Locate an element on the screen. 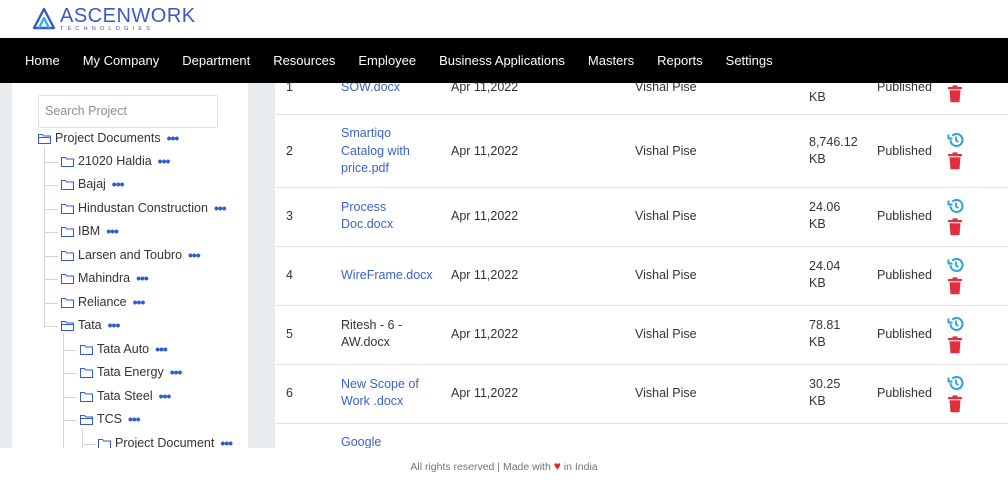 Image resolution: width=1008 pixels, height=485 pixels. tree-node-hindustan-construction: Hindustan Construction ••• is located at coordinates (144, 208).